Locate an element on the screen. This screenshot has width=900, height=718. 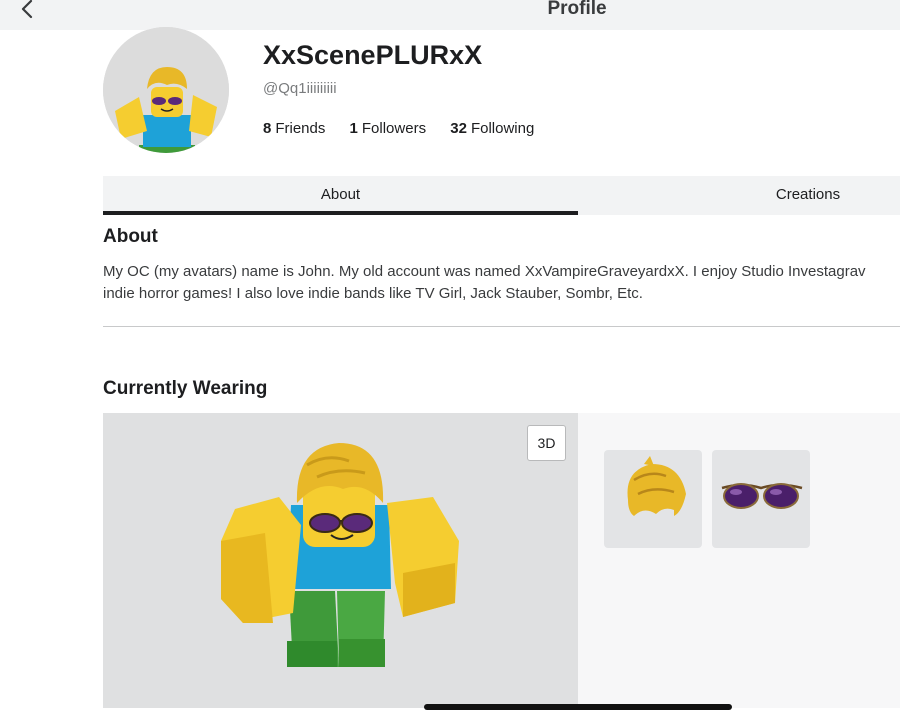
top-bar: Profile is located at coordinates (450, 15).